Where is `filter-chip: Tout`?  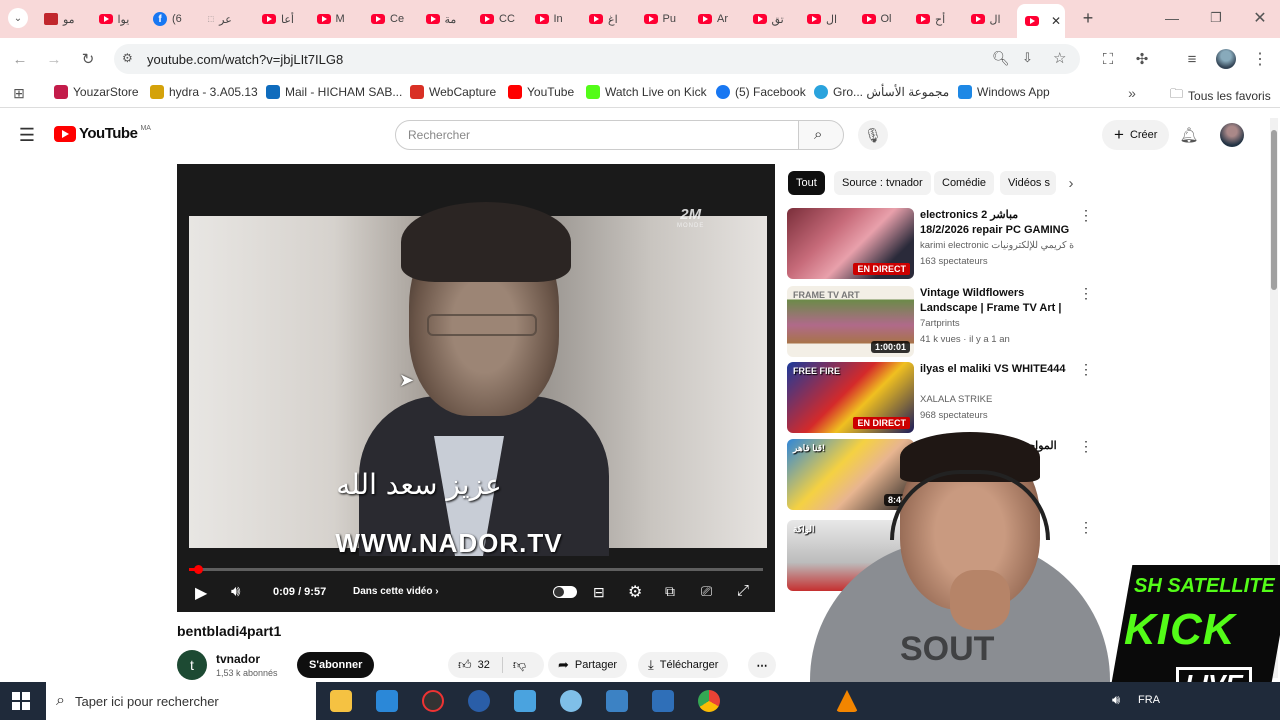
filter-chip: Tout is located at coordinates (806, 183).